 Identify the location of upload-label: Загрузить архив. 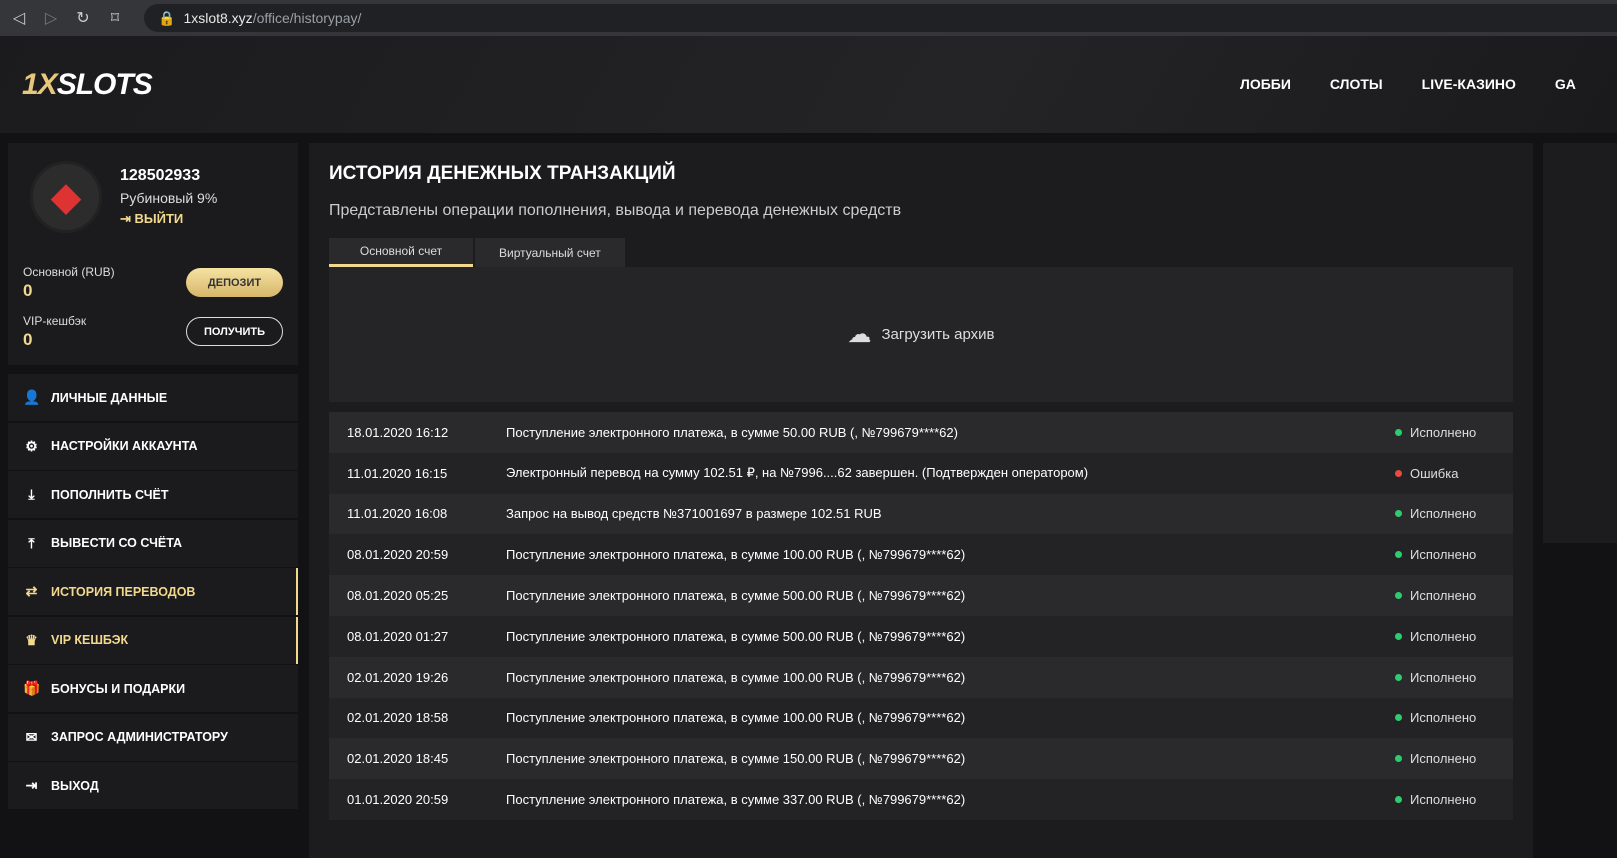
(938, 334).